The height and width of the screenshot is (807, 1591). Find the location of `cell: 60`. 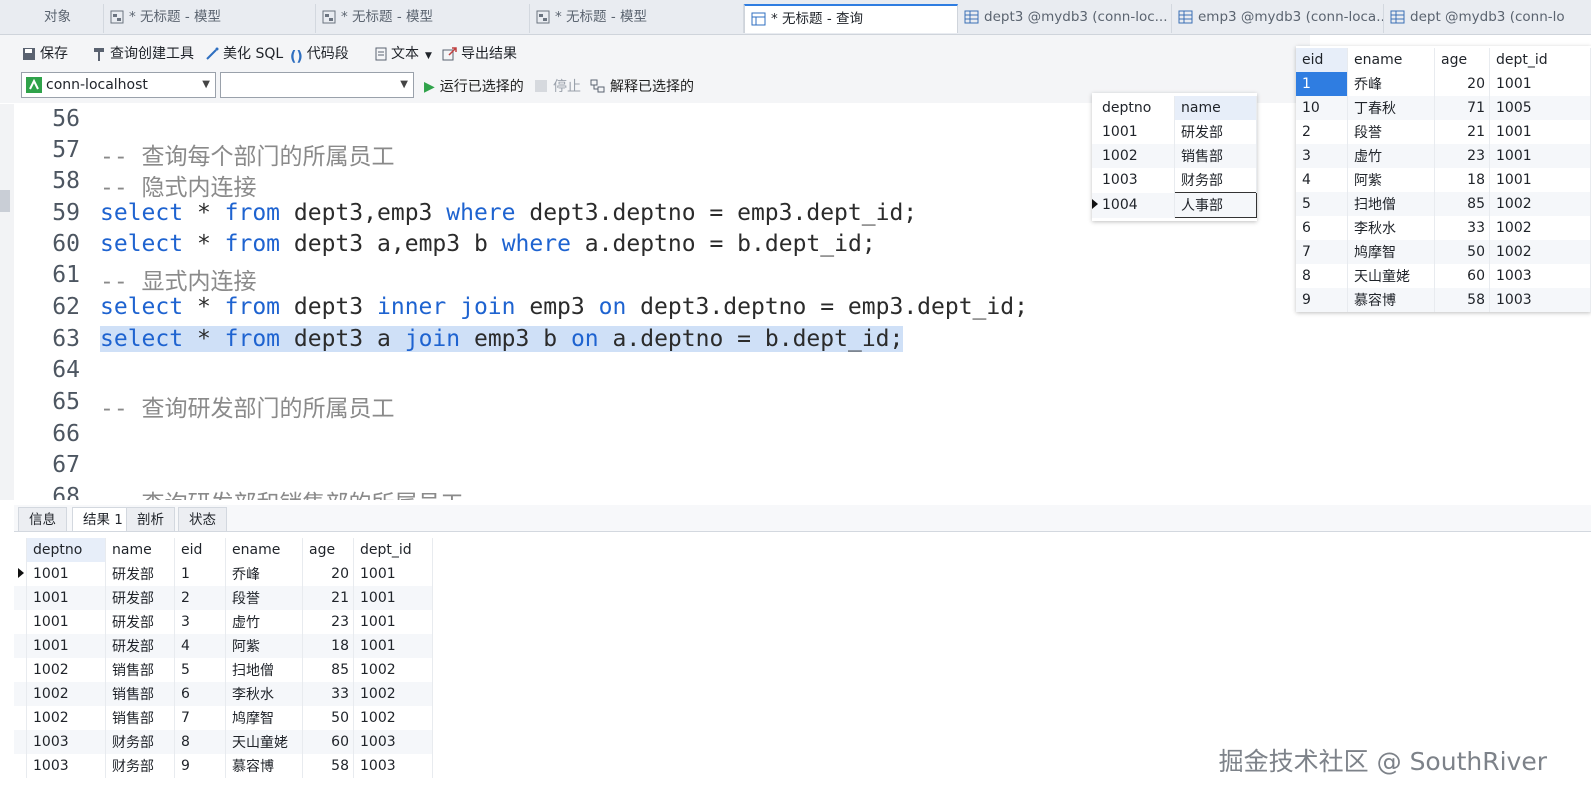

cell: 60 is located at coordinates (1462, 276).